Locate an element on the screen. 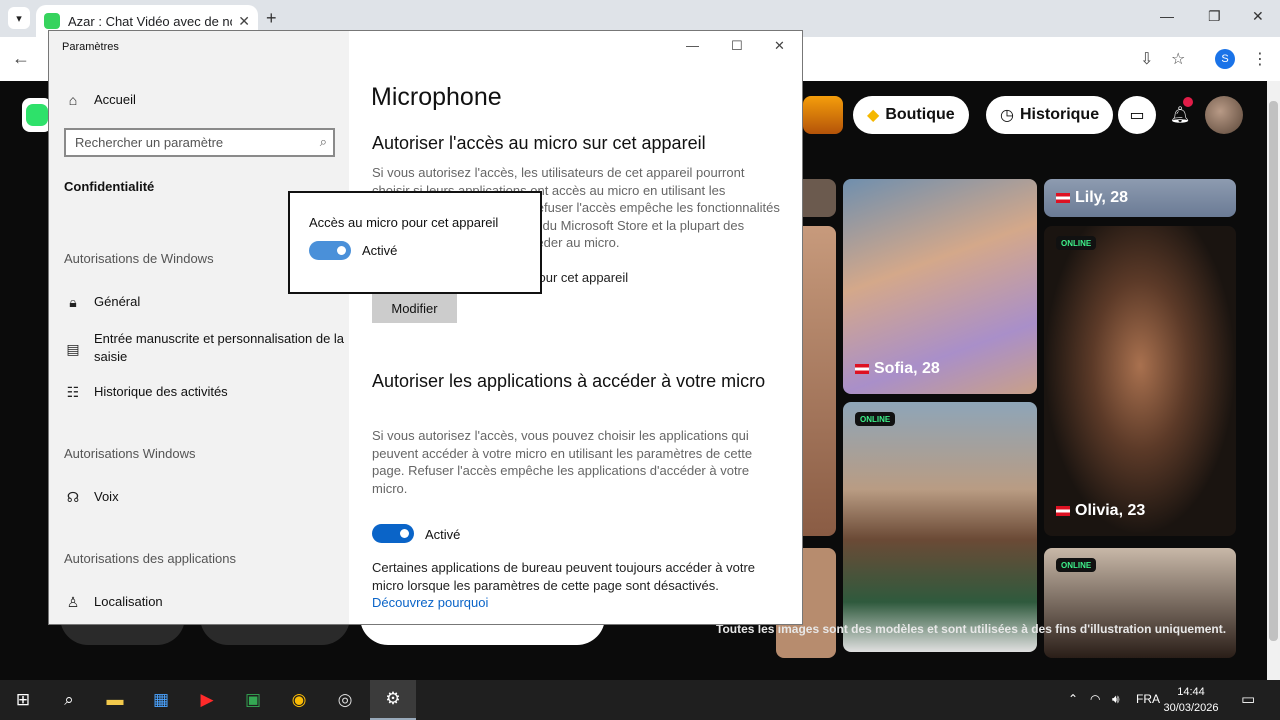 The height and width of the screenshot is (720, 1280). volume-icon: 🔊︎ is located at coordinates (1116, 699).